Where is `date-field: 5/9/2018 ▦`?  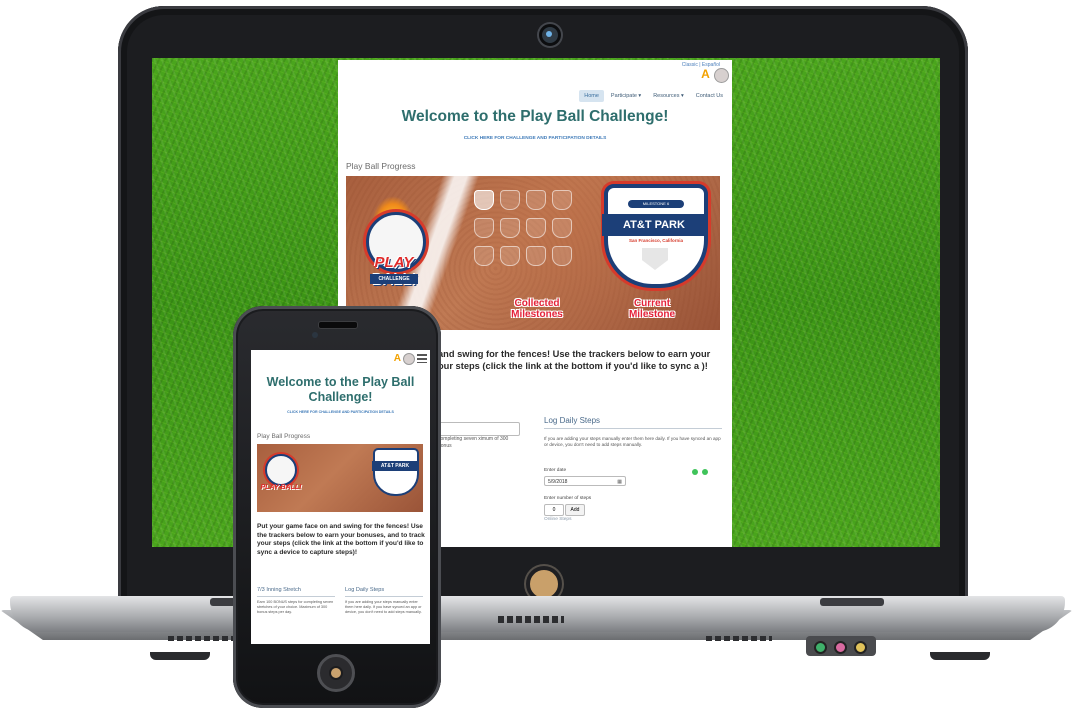
date-field: 5/9/2018 ▦ is located at coordinates (585, 481).